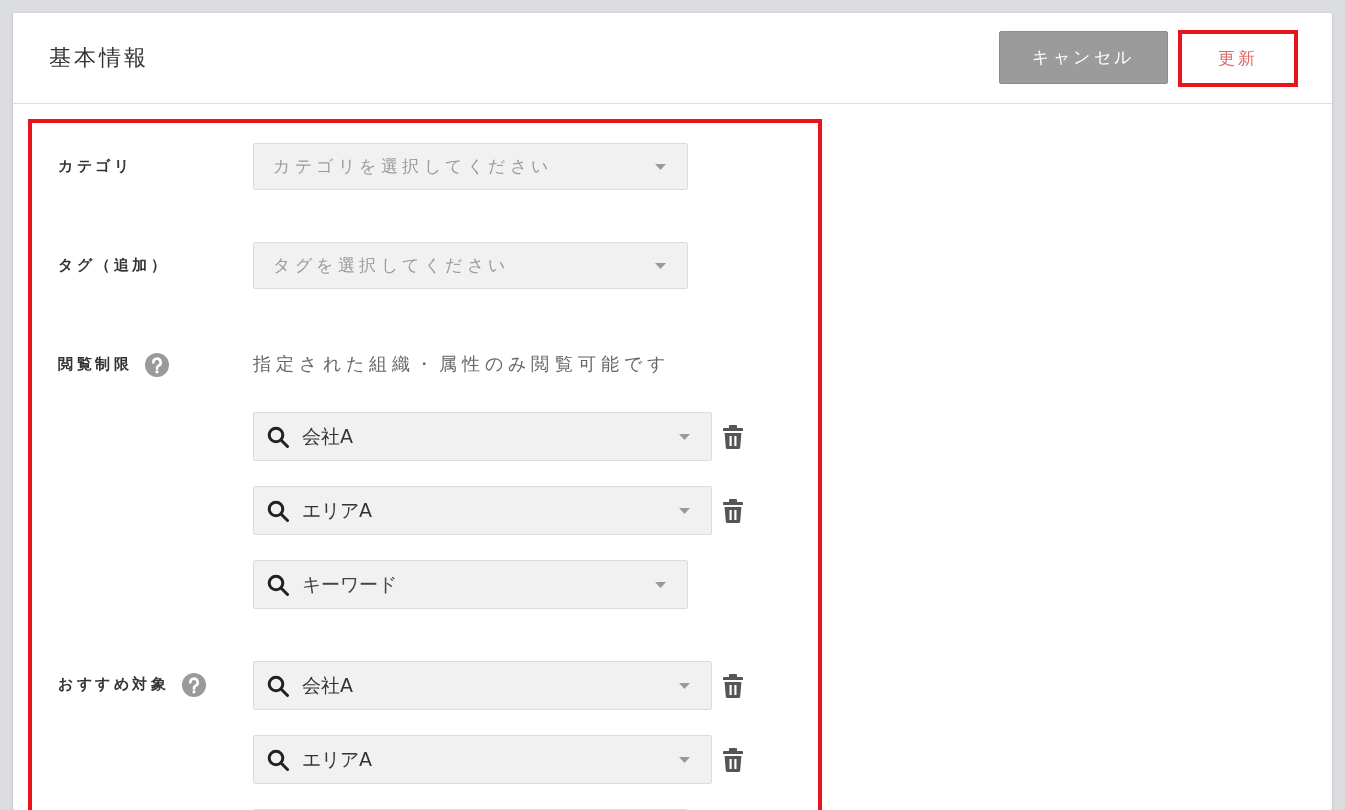 This screenshot has width=1345, height=810. Describe the element at coordinates (113, 265) in the screenshot. I see `field-label: タグ（追加）` at that location.